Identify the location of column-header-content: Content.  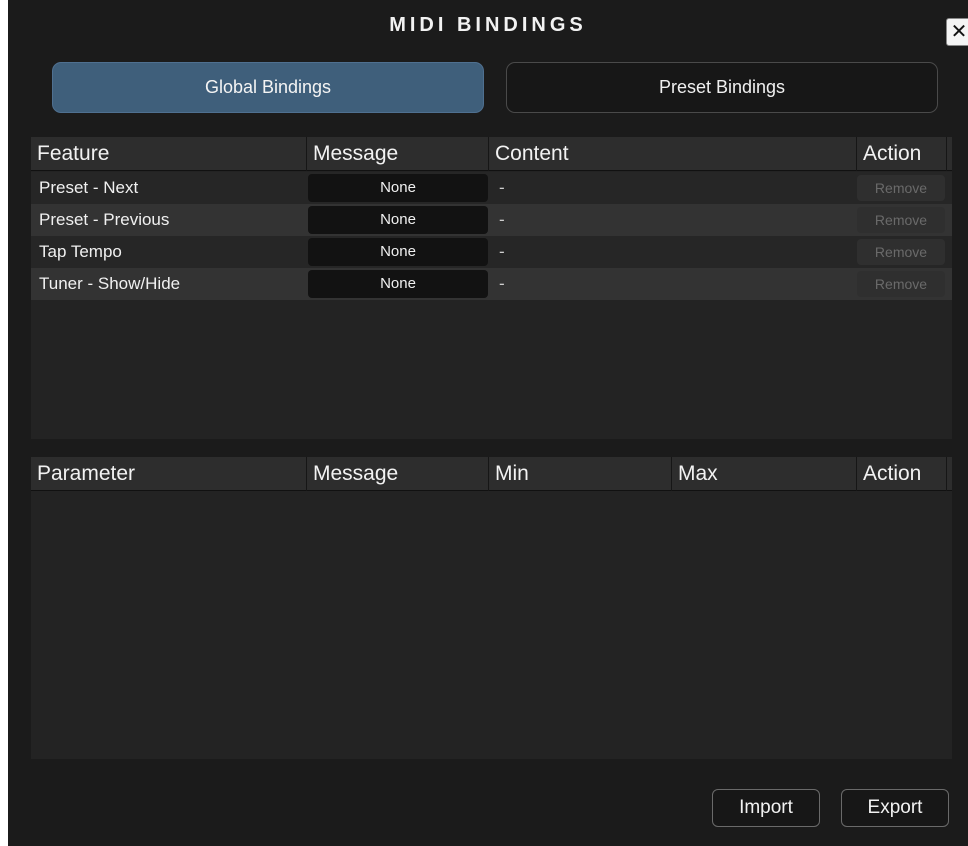
(673, 154).